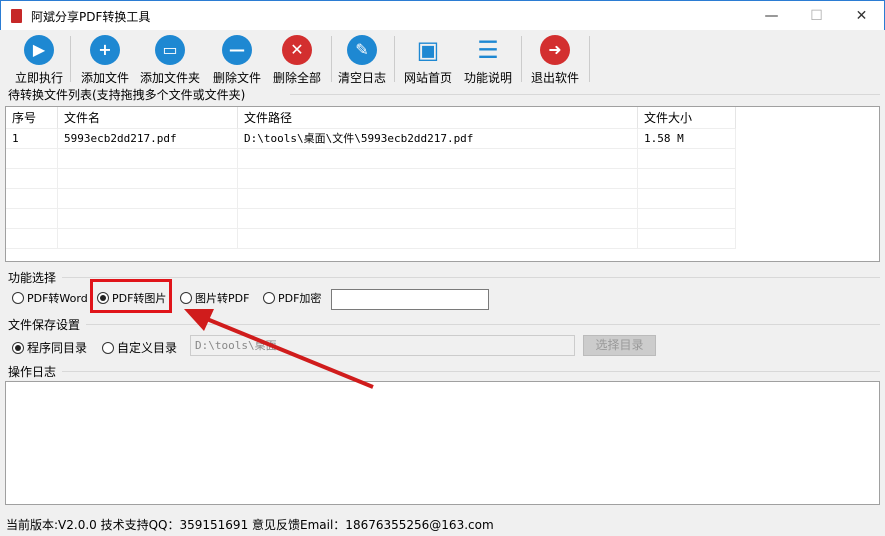  I want to click on radio-pdf-encrypt: PDF加密, so click(292, 298).